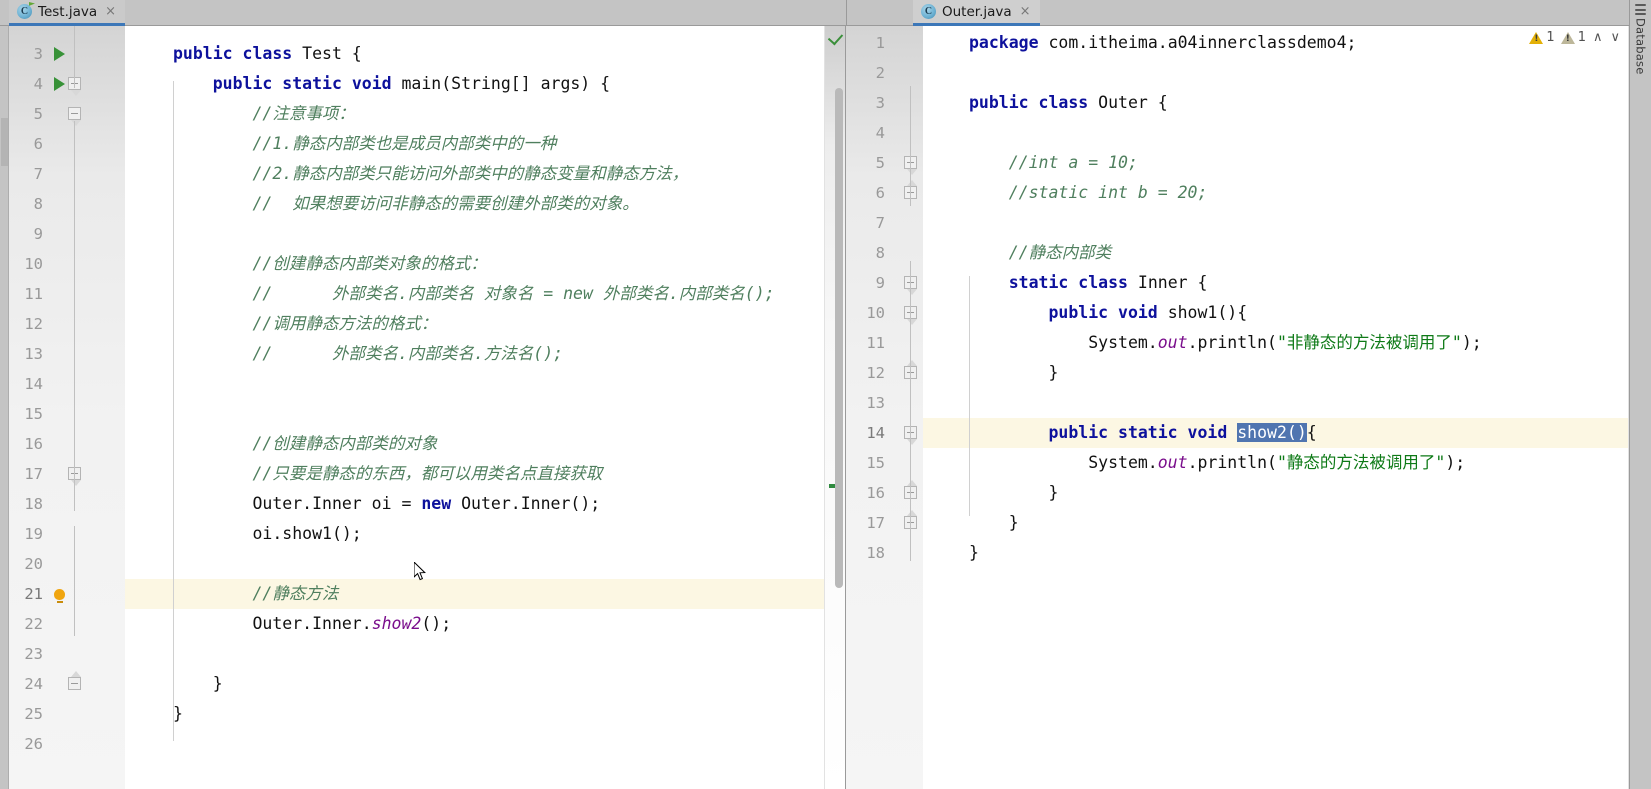 This screenshot has height=789, width=1651. Describe the element at coordinates (62, 234) in the screenshot. I see `gutter-line: 9` at that location.